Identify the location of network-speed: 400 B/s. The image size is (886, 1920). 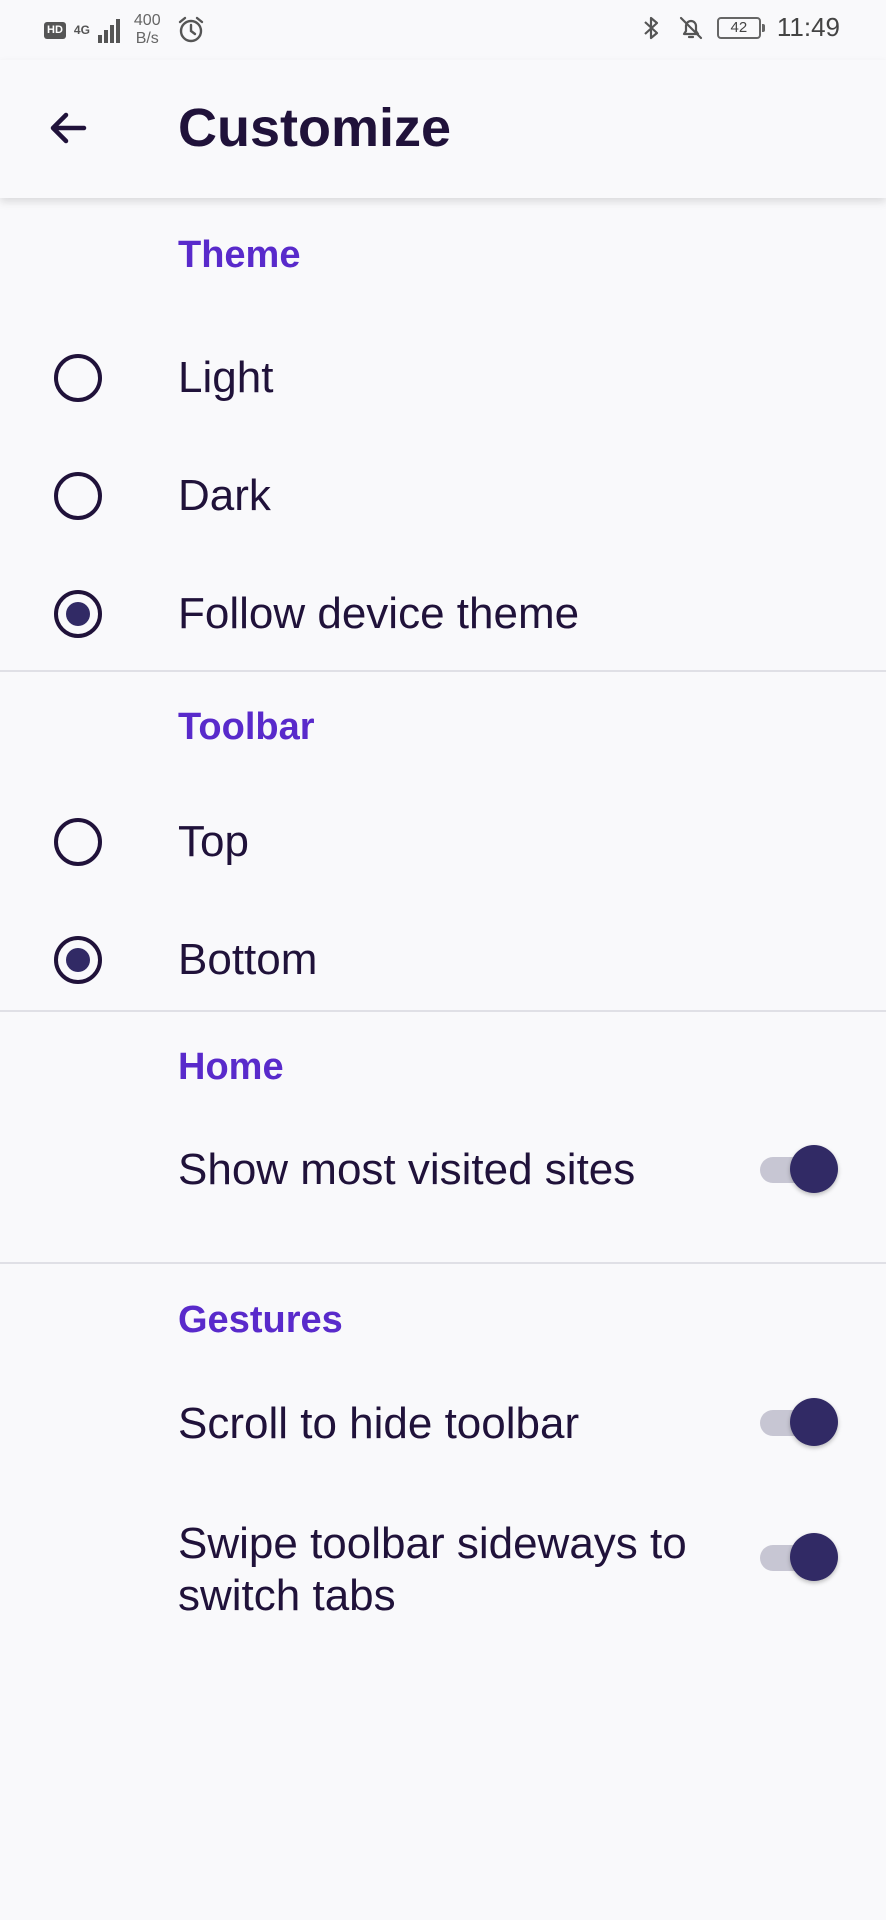
(147, 30).